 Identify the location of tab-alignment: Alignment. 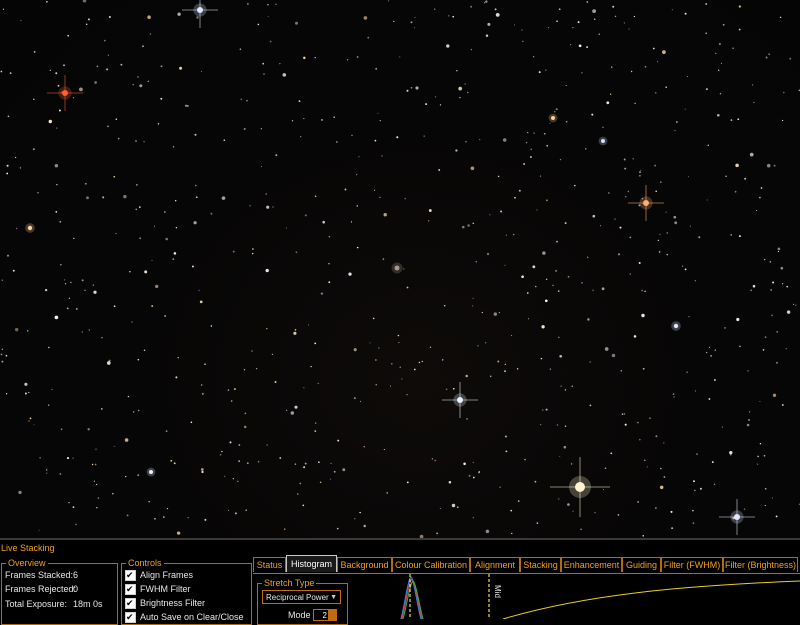
(495, 564).